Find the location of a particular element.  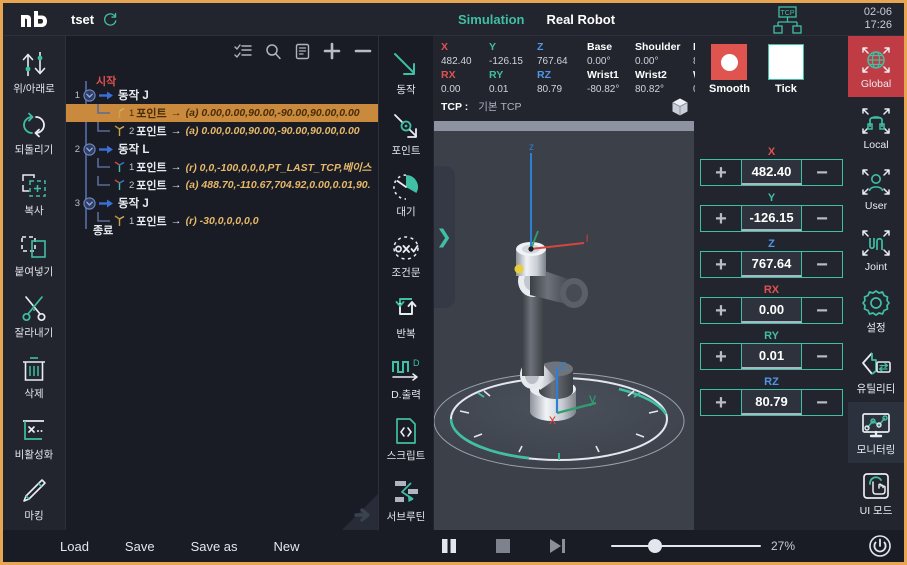

tcp-value: 기본 TCP is located at coordinates (499, 106).